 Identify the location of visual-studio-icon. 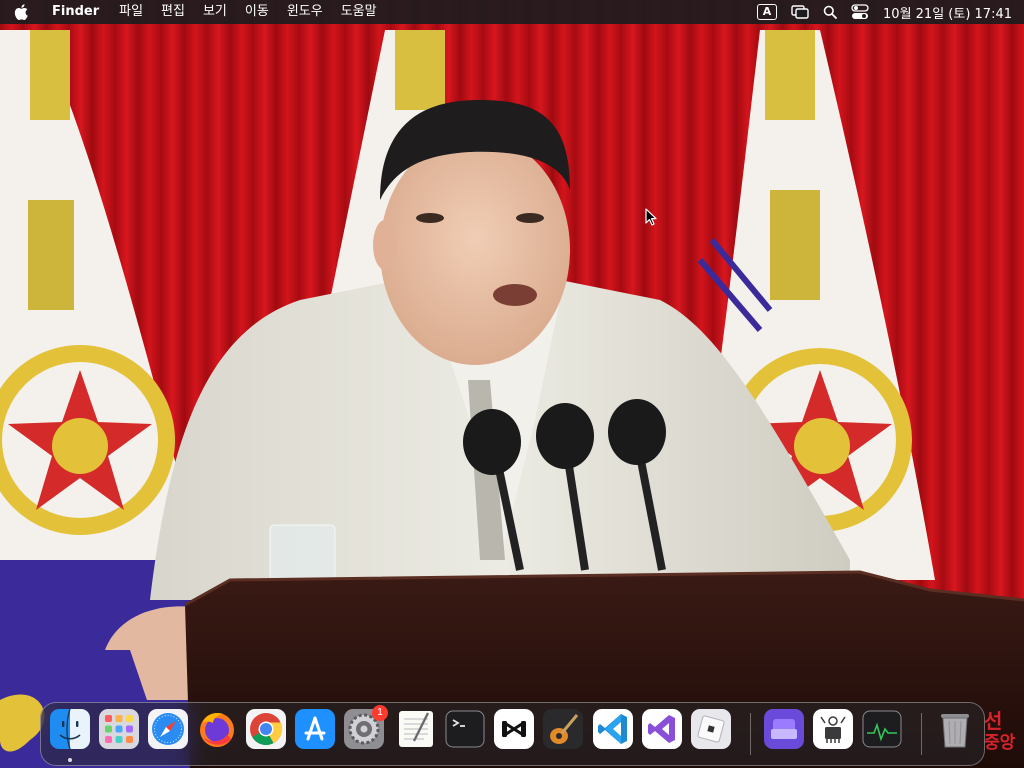
(662, 729).